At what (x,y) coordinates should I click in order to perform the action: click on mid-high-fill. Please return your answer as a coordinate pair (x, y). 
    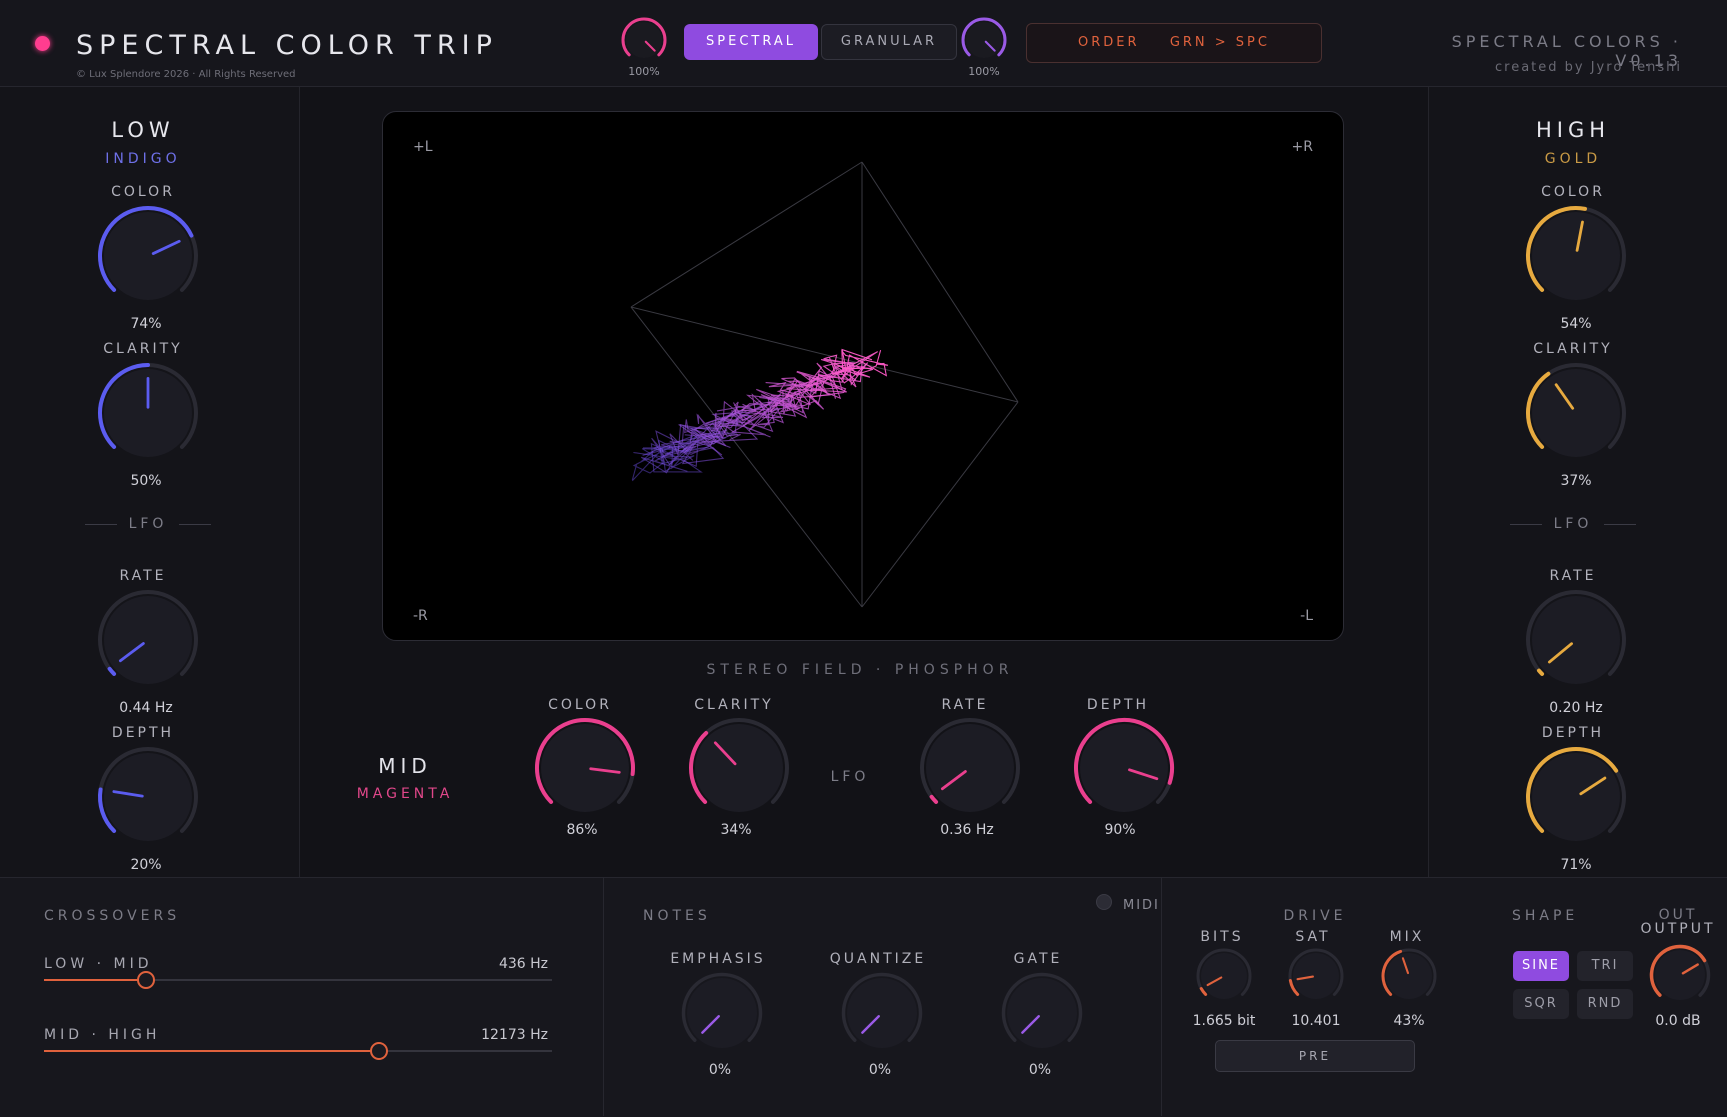
    Looking at the image, I should click on (212, 1051).